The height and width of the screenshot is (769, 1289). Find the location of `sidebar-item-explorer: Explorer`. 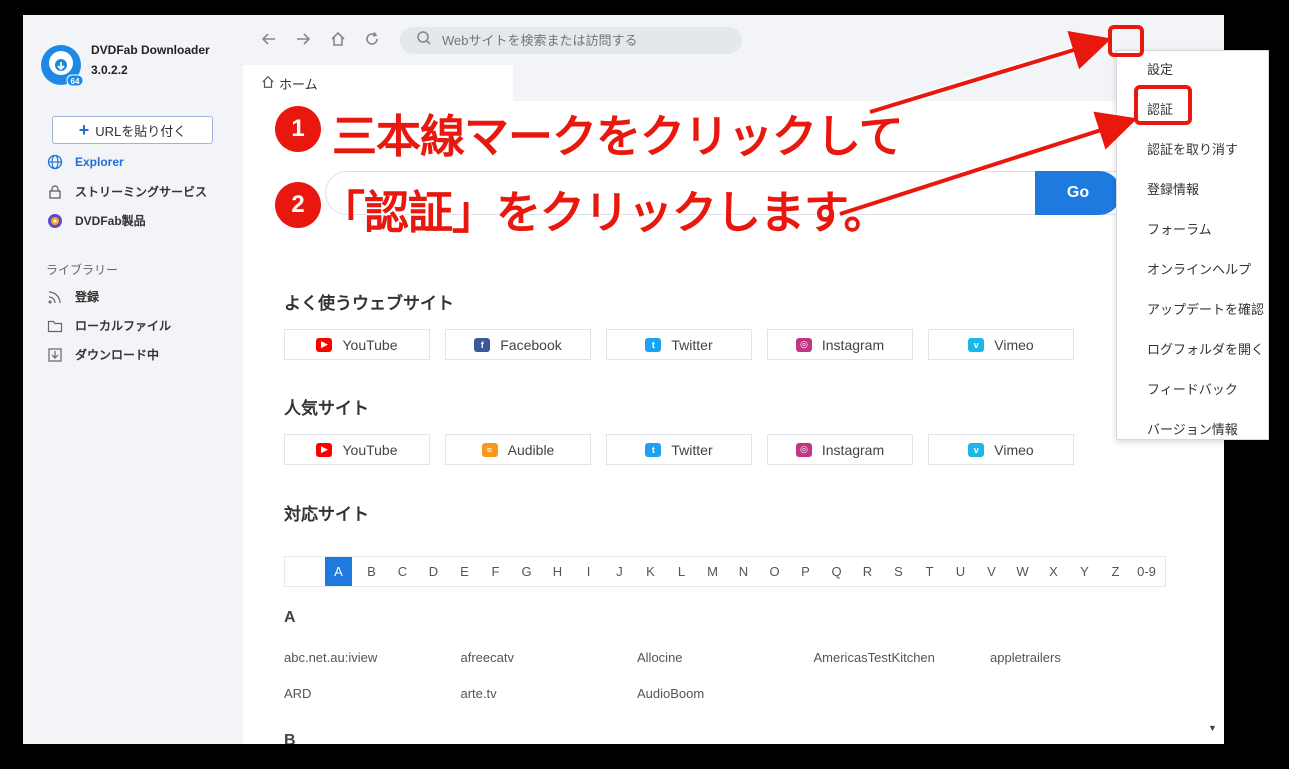

sidebar-item-explorer: Explorer is located at coordinates (85, 162).